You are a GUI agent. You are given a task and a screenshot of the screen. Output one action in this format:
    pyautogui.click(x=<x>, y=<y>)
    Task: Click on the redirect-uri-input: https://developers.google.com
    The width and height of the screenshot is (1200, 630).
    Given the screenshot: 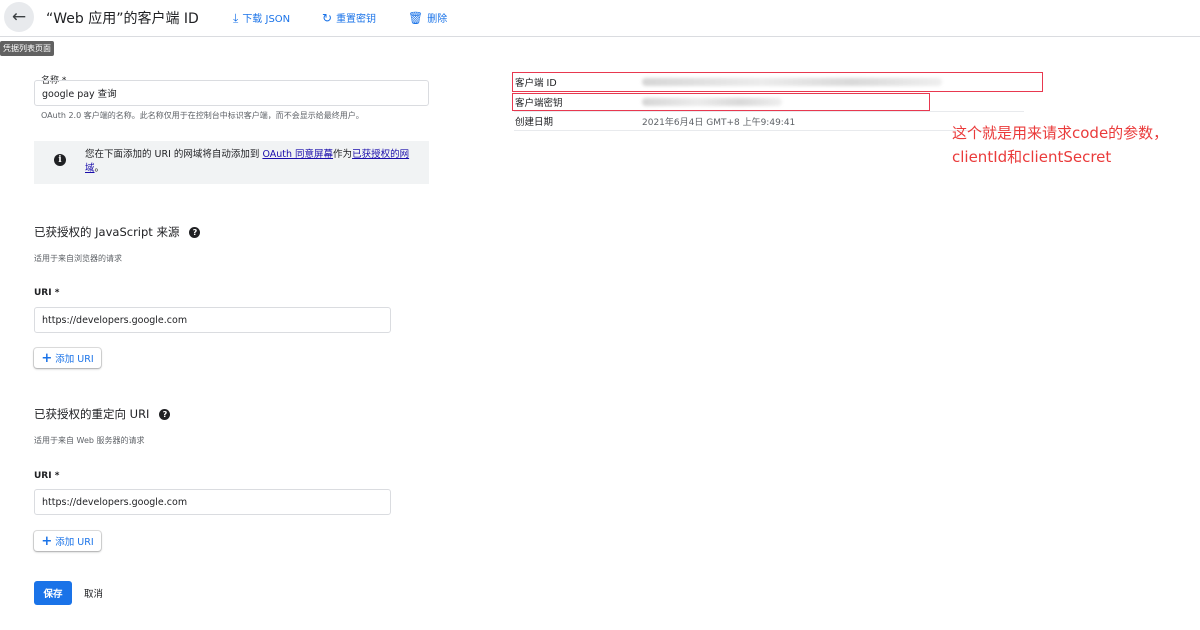 What is the action you would take?
    pyautogui.click(x=212, y=502)
    